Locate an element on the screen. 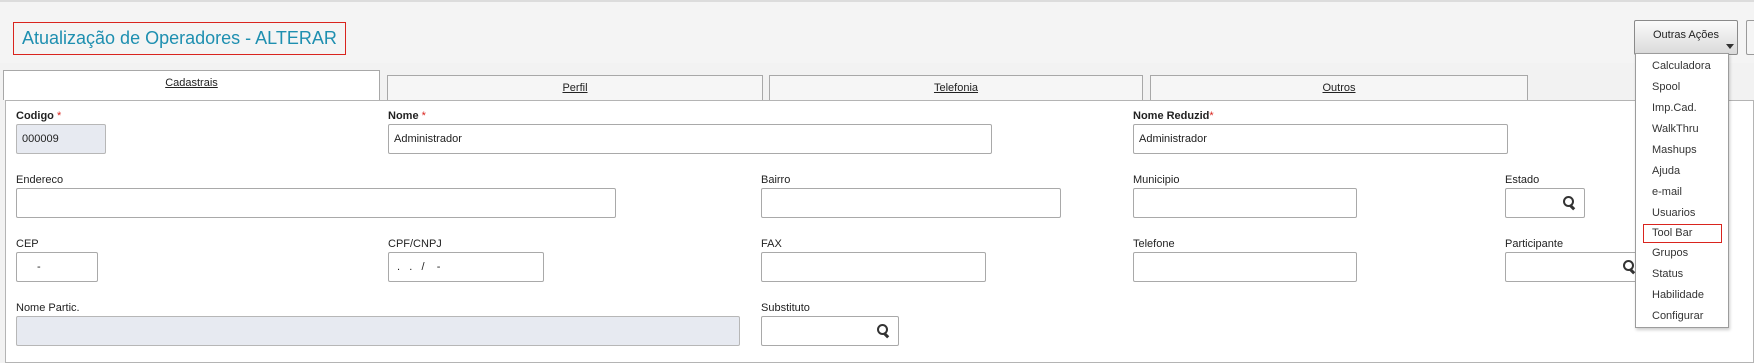 The height and width of the screenshot is (363, 1754). fax-field is located at coordinates (873, 267).